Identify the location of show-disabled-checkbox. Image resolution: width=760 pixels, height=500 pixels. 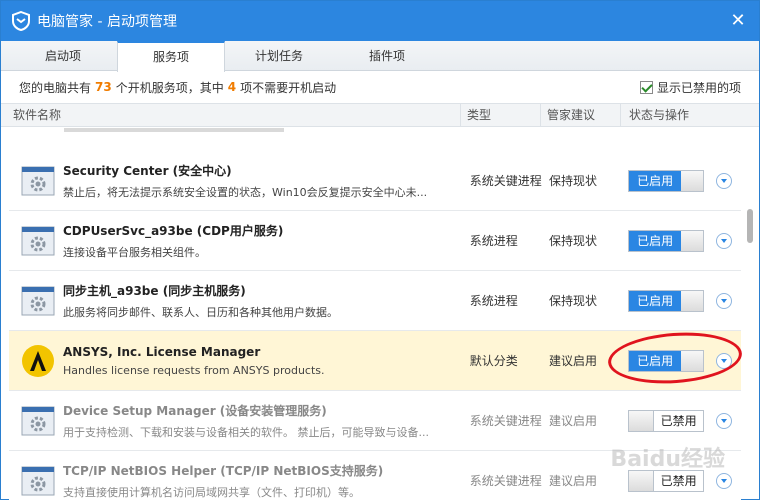
(646, 87).